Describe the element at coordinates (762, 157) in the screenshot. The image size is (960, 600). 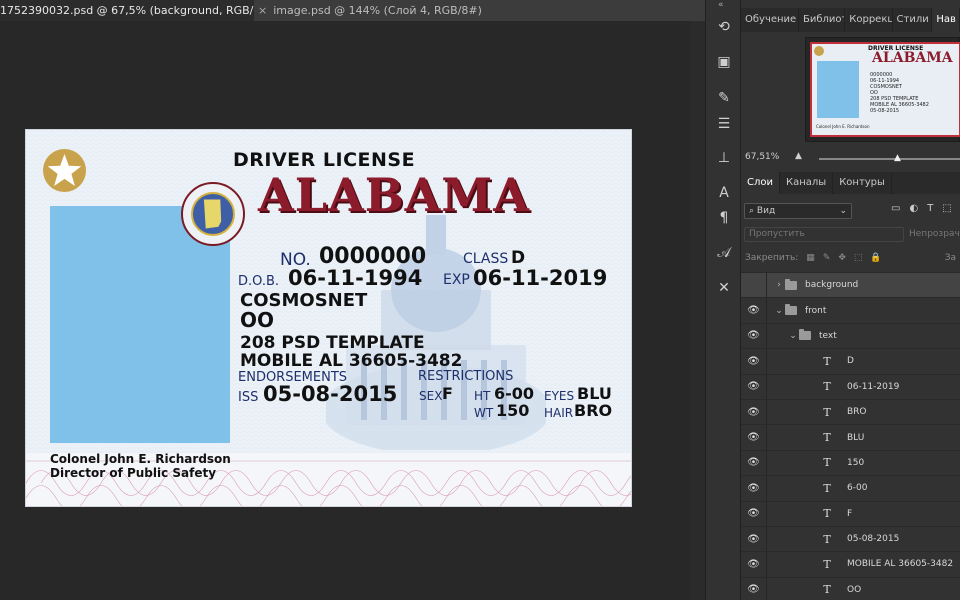
I see `zoom-value: 67,51%` at that location.